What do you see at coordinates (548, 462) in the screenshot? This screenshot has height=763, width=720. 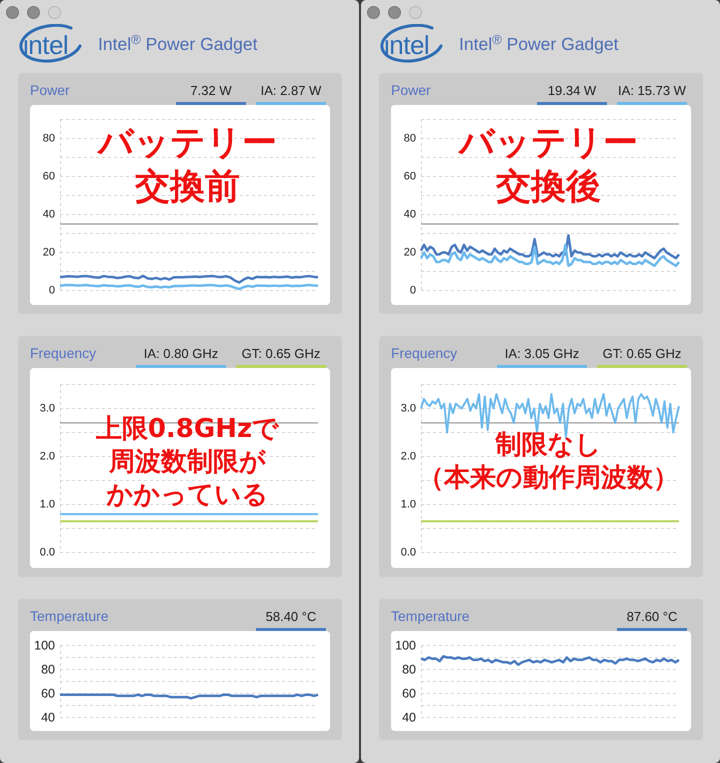 I see `overlay-caption: 制限なし （本来の動作周波数）` at bounding box center [548, 462].